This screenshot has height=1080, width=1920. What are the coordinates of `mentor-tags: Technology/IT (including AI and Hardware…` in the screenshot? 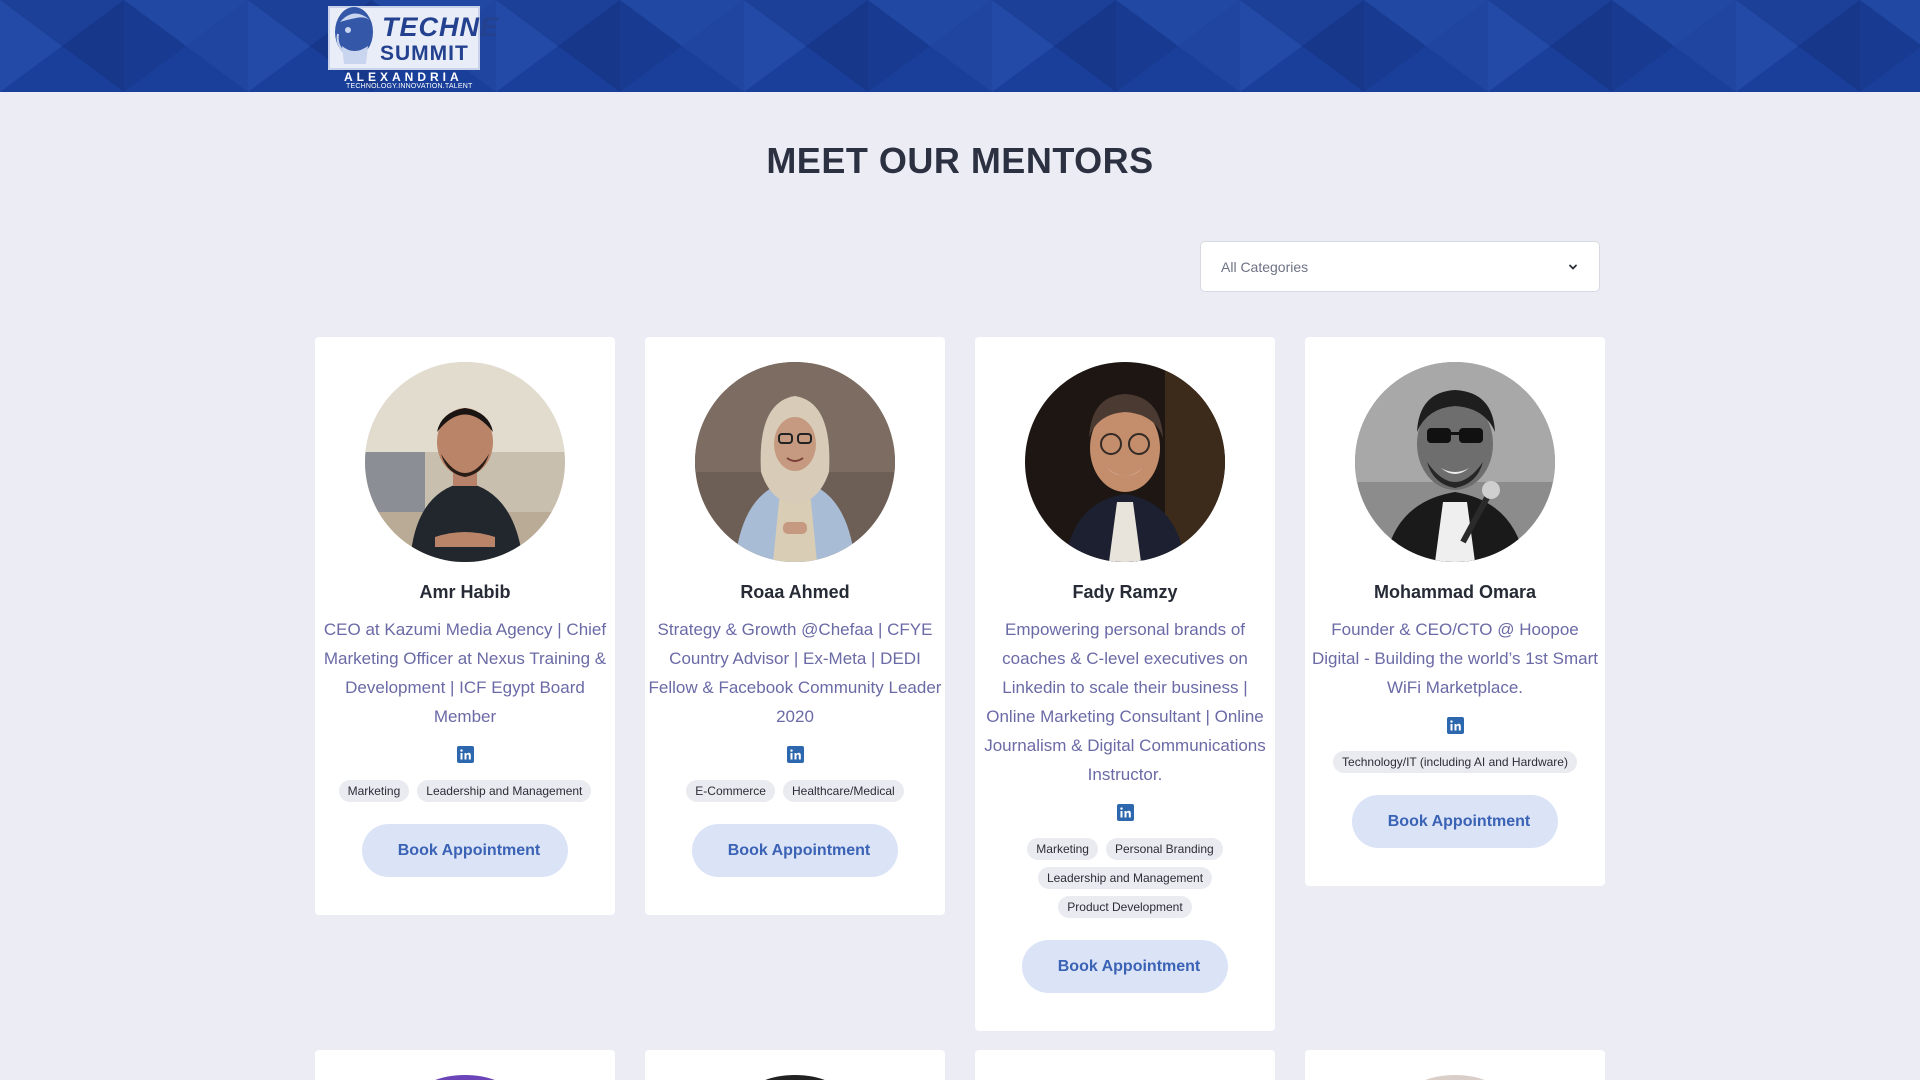 It's located at (1455, 762).